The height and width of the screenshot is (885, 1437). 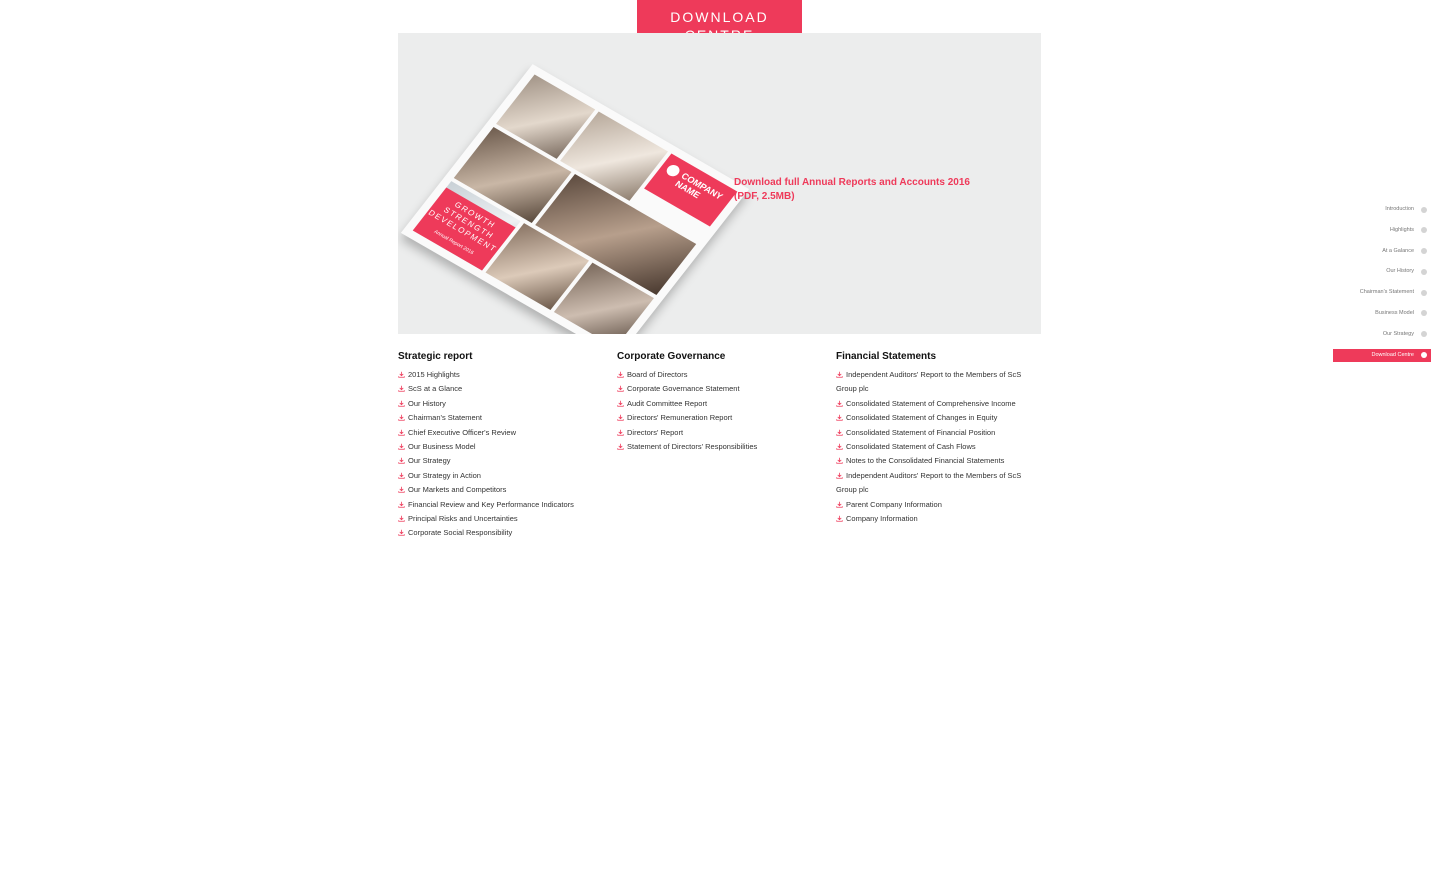 I want to click on download-item: Our Strategy in Action, so click(x=505, y=476).